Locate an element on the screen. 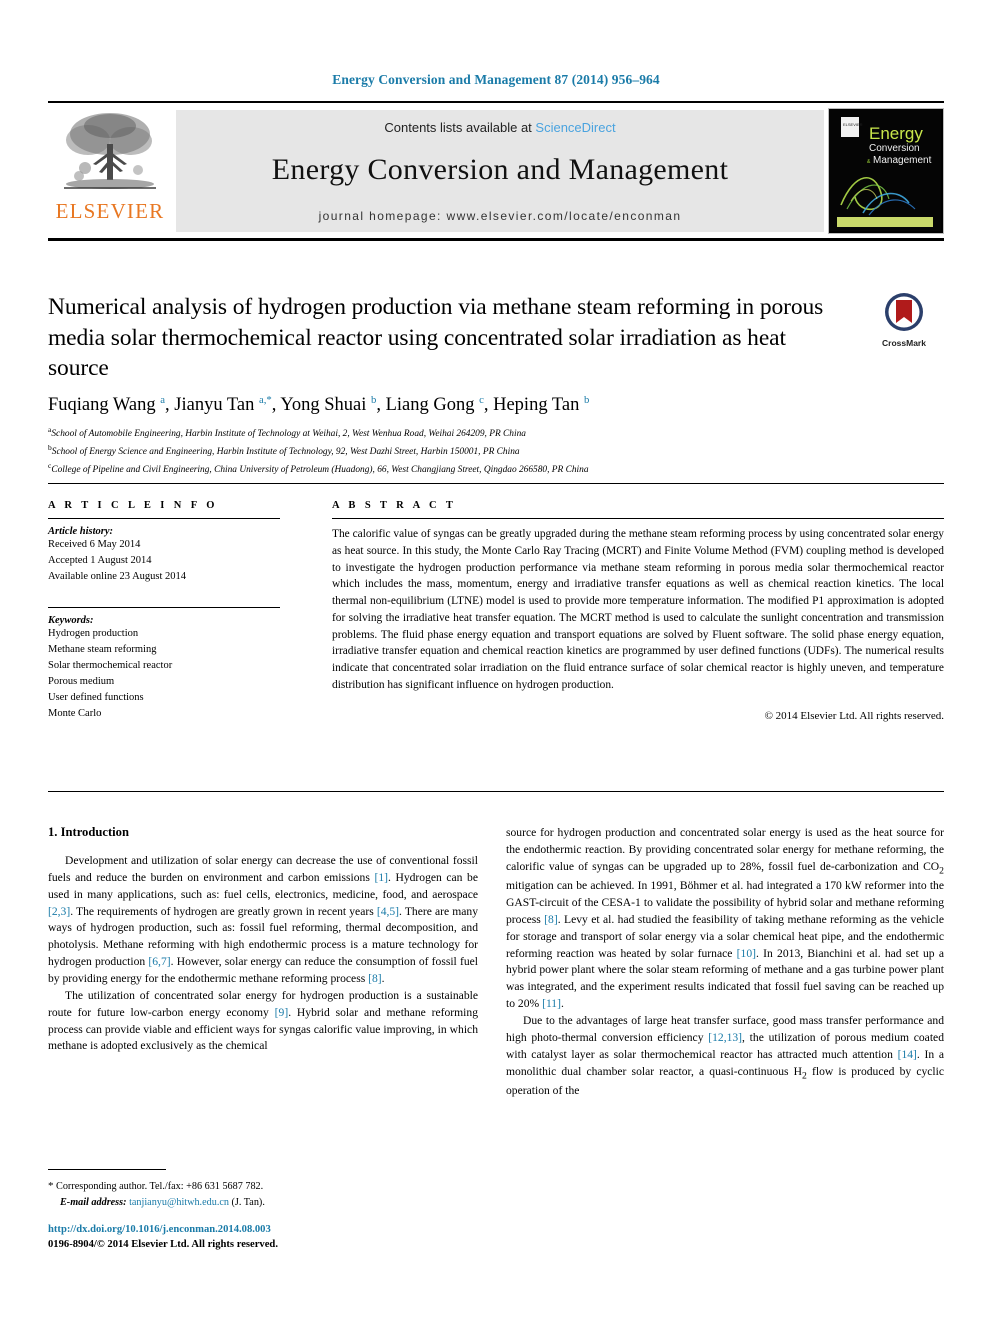 This screenshot has height=1323, width=992. journal-cover-thumbnail: ELSEVIER Energy Conversion & Management is located at coordinates (886, 170).